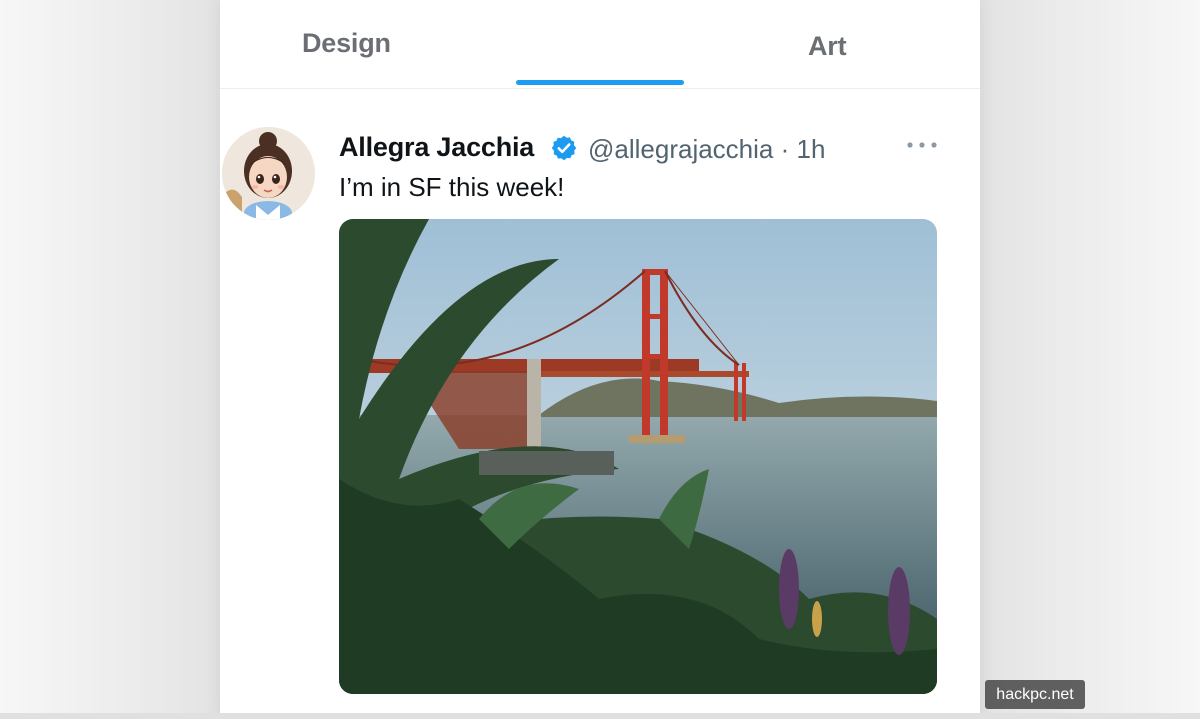  Describe the element at coordinates (452, 187) in the screenshot. I see `tweet-text: I’m in SF this week!` at that location.